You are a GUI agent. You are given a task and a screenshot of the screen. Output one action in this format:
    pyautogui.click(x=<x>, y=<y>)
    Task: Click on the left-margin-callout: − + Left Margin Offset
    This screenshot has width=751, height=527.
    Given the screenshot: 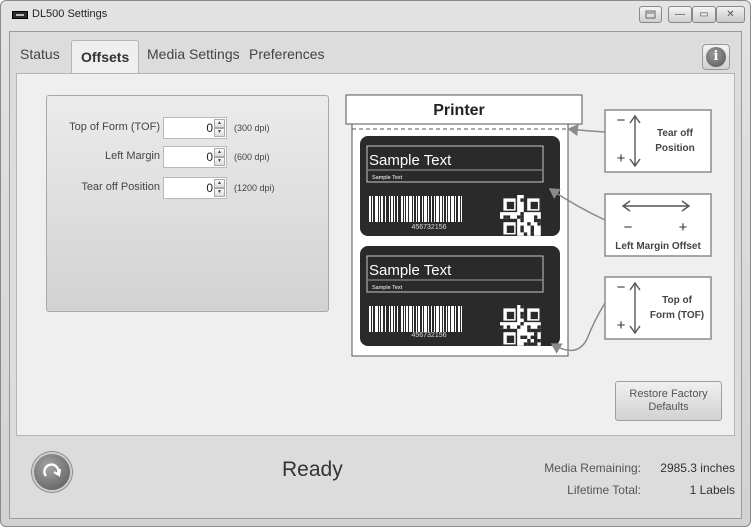 What is the action you would take?
    pyautogui.click(x=630, y=222)
    